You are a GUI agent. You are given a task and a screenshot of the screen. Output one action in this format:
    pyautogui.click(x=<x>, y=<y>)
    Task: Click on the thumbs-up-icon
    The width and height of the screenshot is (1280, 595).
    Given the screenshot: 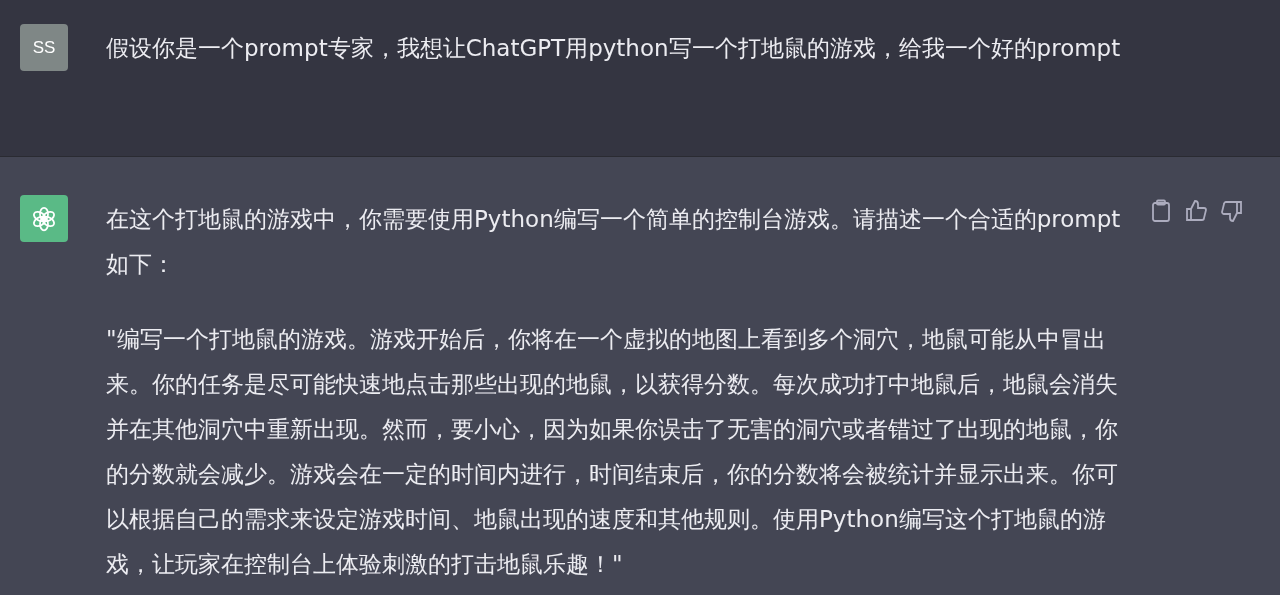 What is the action you would take?
    pyautogui.click(x=1196, y=211)
    